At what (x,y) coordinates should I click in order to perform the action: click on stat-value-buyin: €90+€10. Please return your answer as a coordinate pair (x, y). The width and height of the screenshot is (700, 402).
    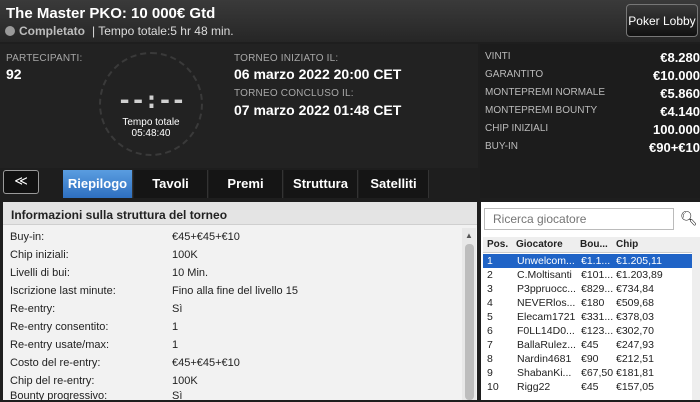
    Looking at the image, I should click on (674, 147).